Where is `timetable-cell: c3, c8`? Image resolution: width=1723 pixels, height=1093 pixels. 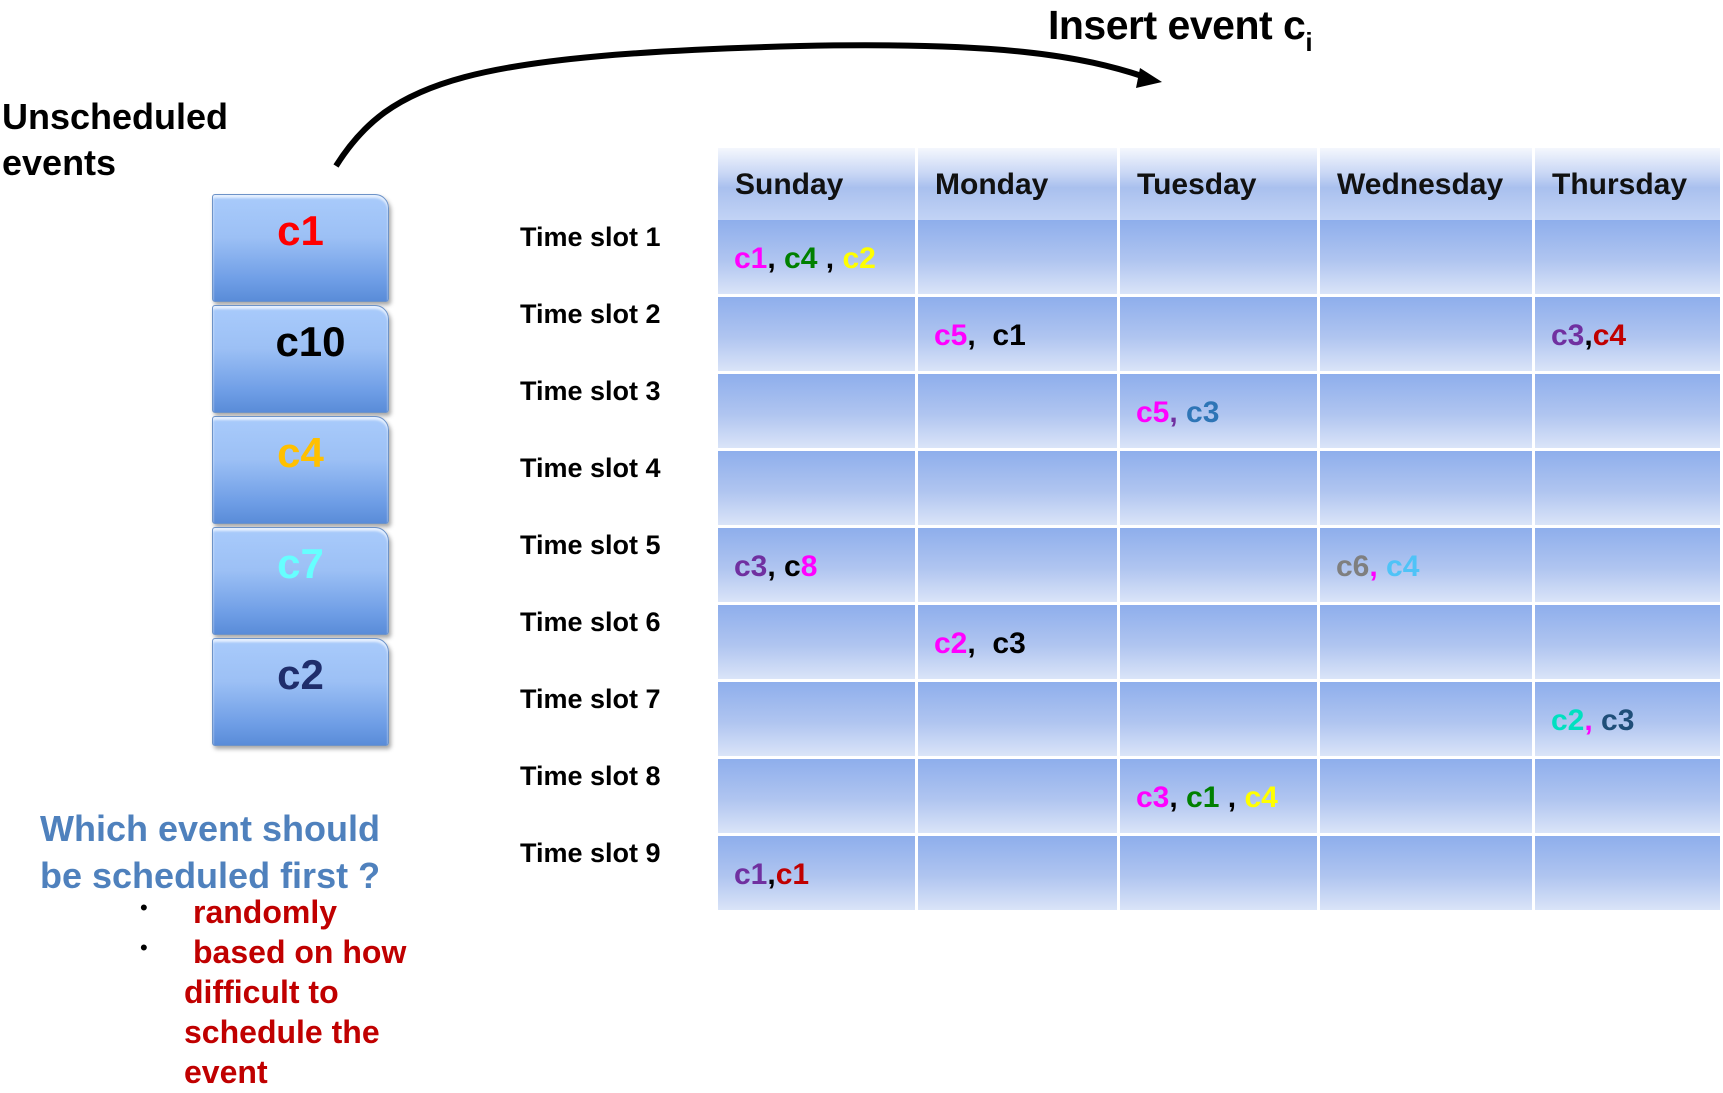 timetable-cell: c3, c8 is located at coordinates (818, 566).